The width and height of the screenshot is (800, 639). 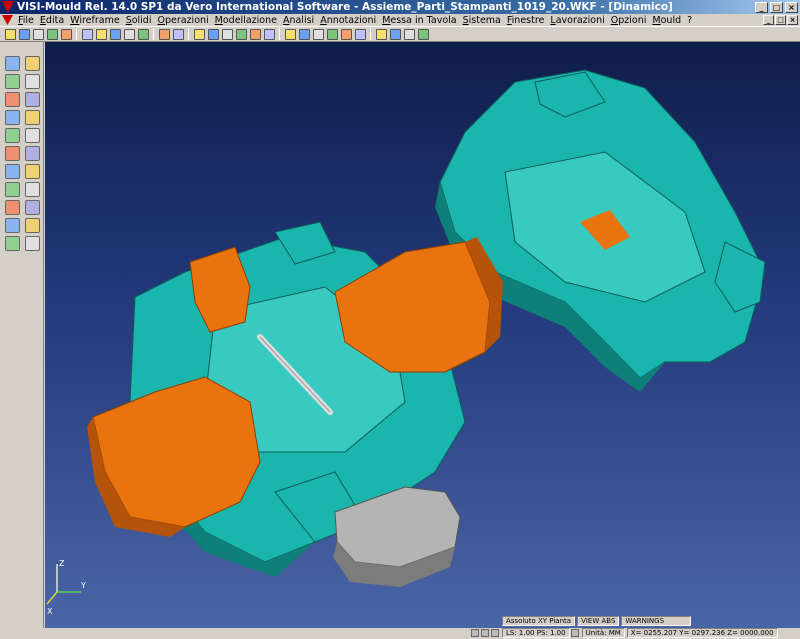 I want to click on folder-icon, so click(x=38, y=34).